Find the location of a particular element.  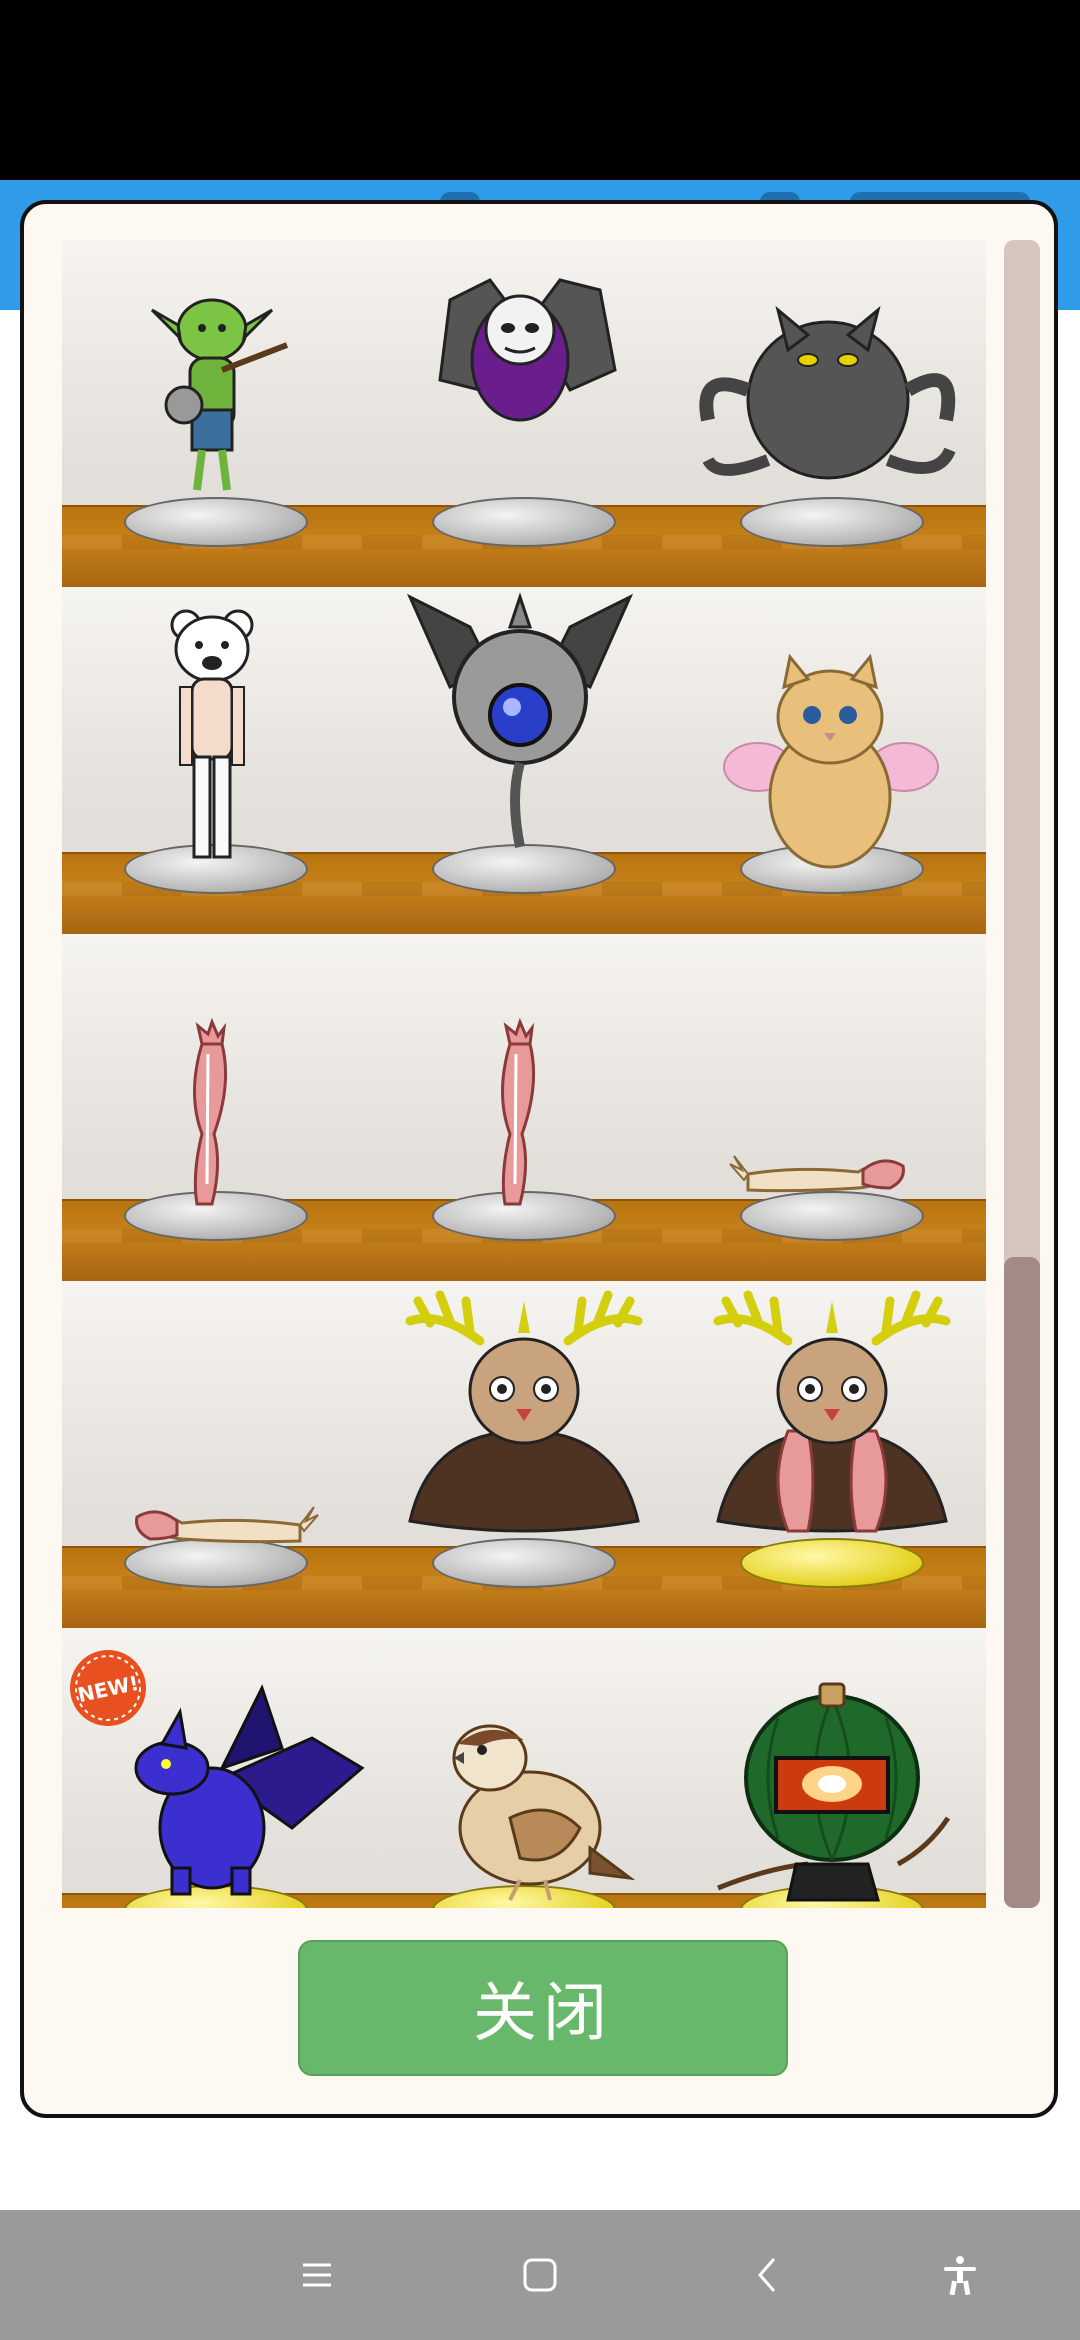

antlered-beast-full-figure is located at coordinates (832, 1454).